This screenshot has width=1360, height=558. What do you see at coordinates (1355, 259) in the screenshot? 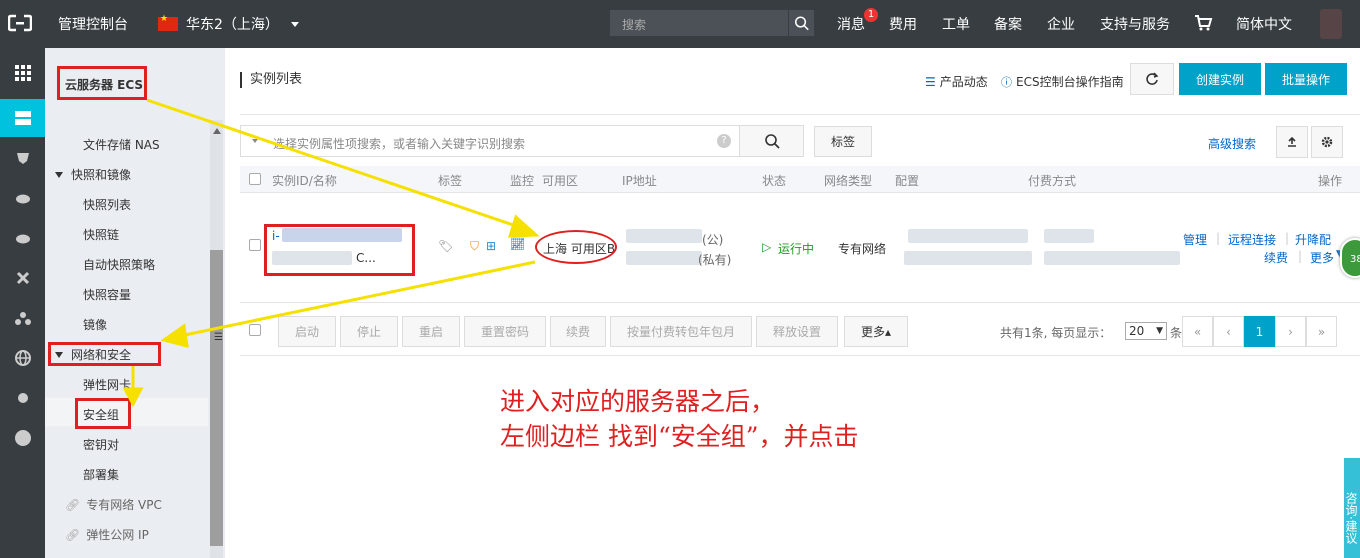
I see `floating-status-label: 38` at bounding box center [1355, 259].